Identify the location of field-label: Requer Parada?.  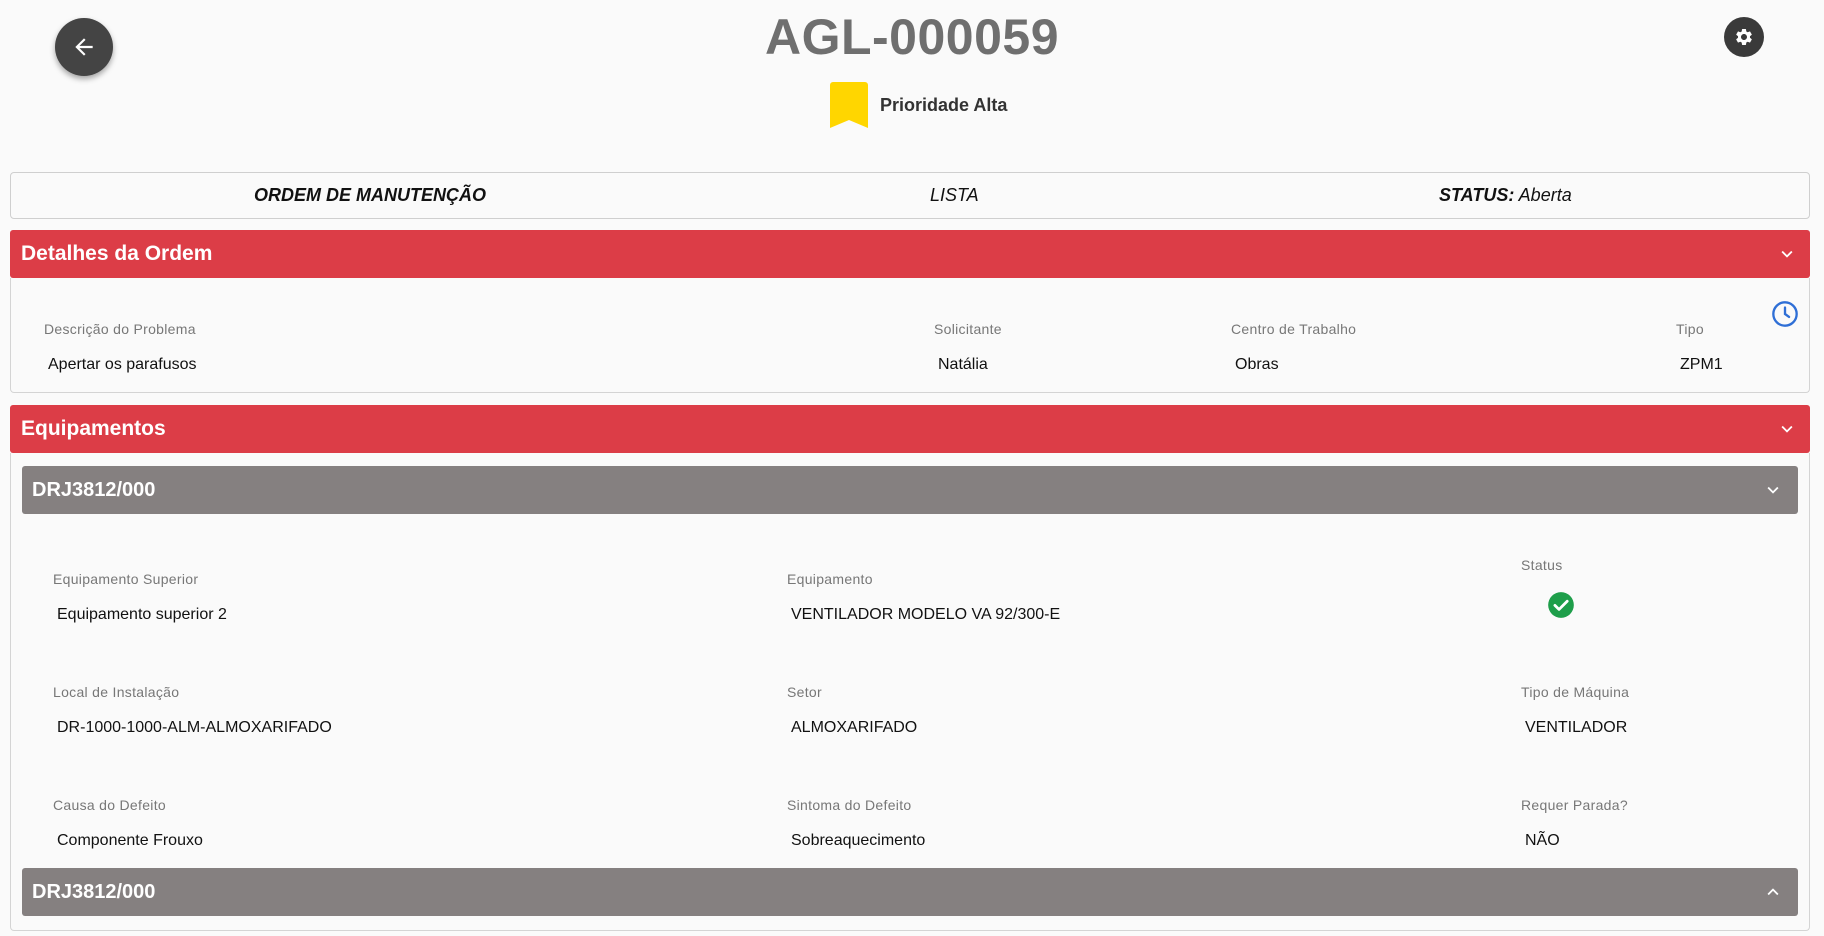
(1574, 805).